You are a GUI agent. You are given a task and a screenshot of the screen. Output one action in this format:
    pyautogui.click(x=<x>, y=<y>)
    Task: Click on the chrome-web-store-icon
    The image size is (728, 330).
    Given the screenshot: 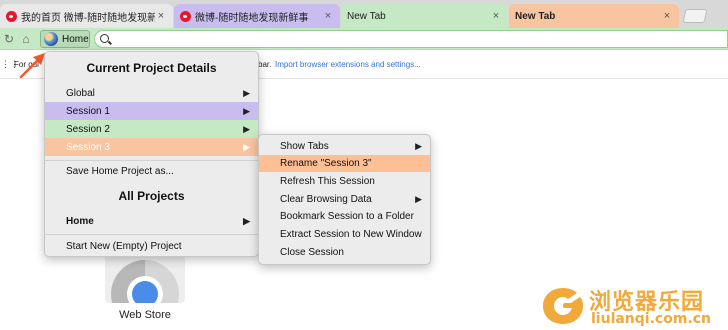 What is the action you would take?
    pyautogui.click(x=145, y=281)
    